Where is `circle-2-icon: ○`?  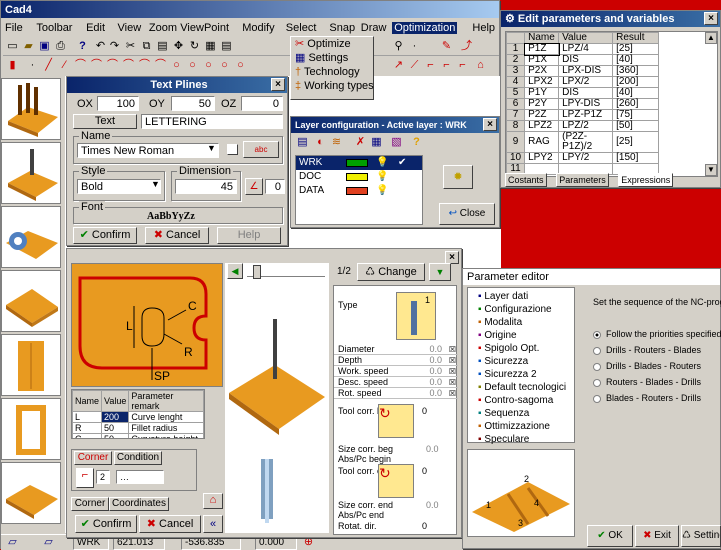
circle-2-icon: ○ is located at coordinates (192, 65).